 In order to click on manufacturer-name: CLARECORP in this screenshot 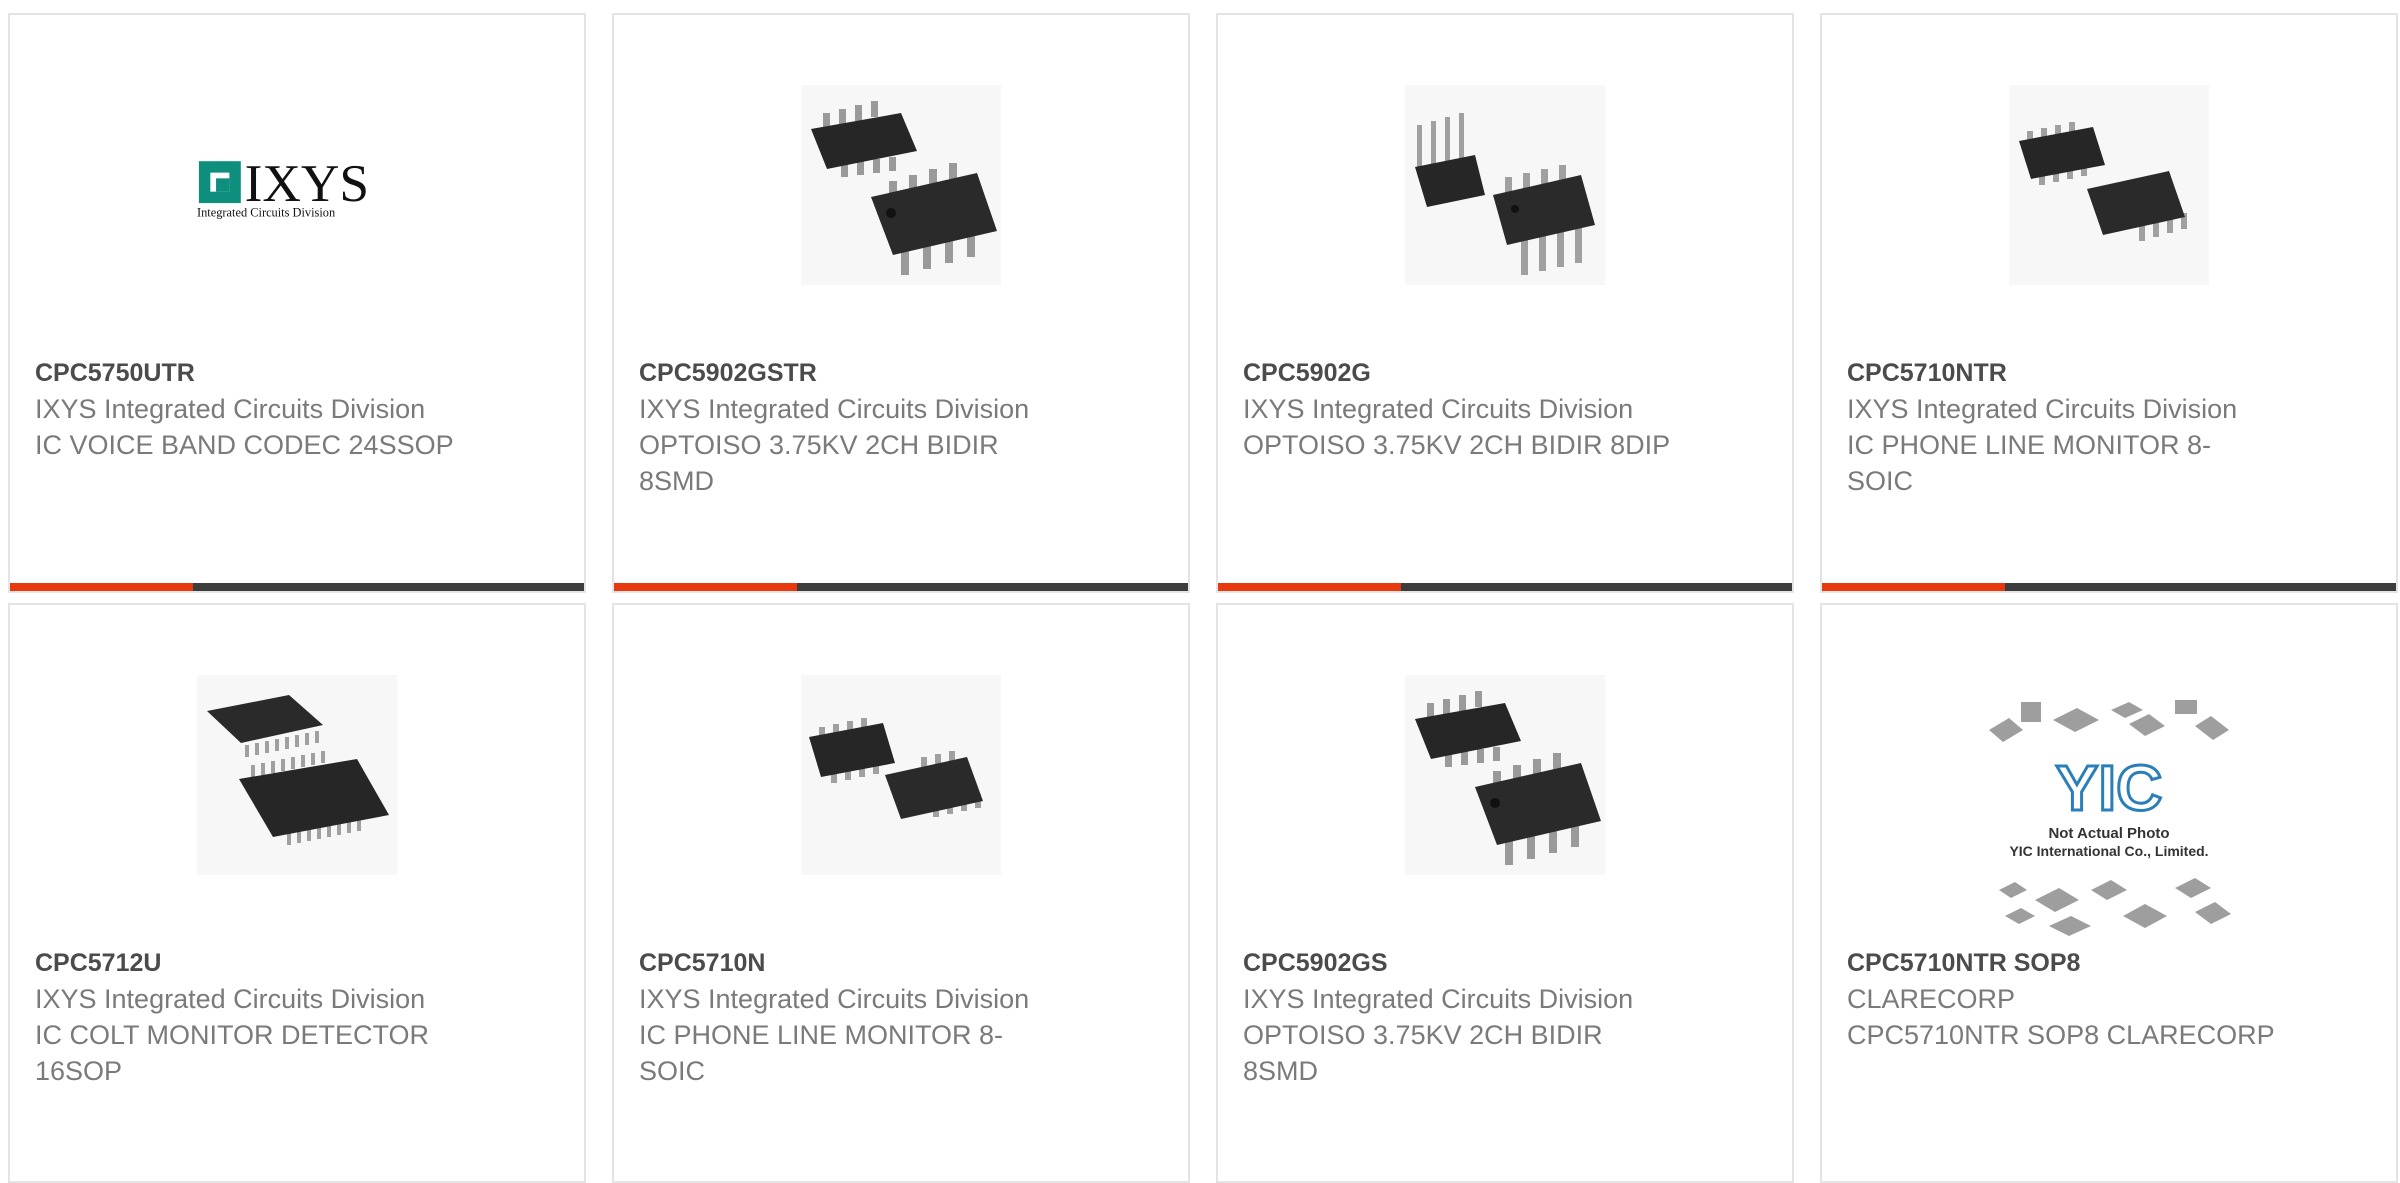, I will do `click(1931, 999)`.